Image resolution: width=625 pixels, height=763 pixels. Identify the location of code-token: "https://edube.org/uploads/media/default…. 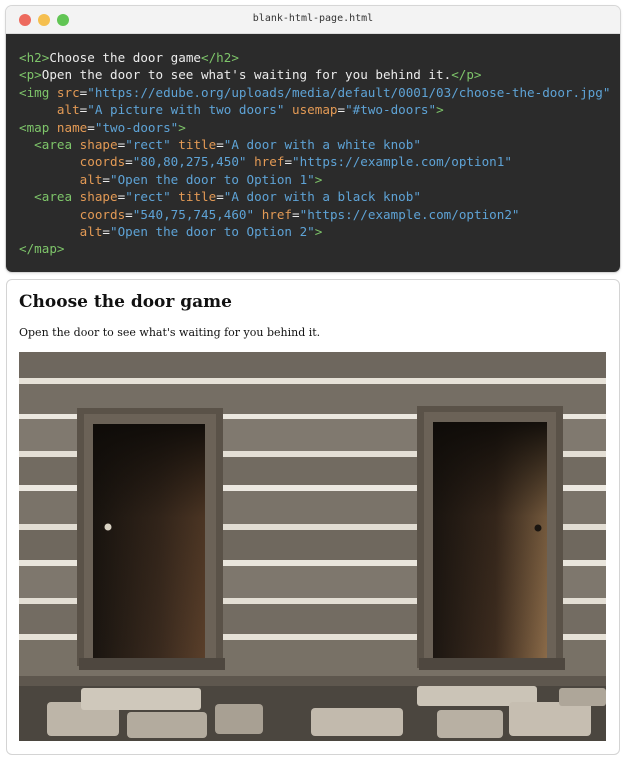
(349, 92).